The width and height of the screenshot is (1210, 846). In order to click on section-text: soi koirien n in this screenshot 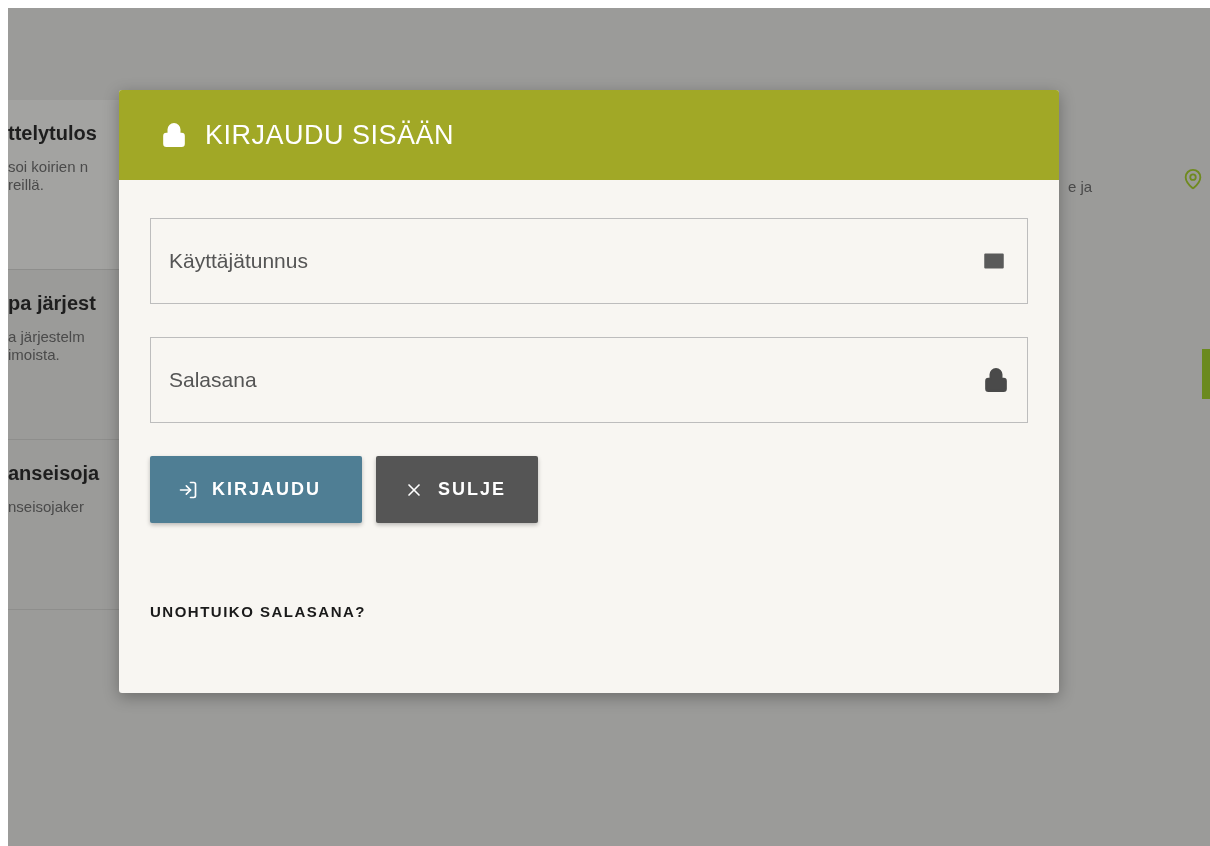, I will do `click(49, 167)`.